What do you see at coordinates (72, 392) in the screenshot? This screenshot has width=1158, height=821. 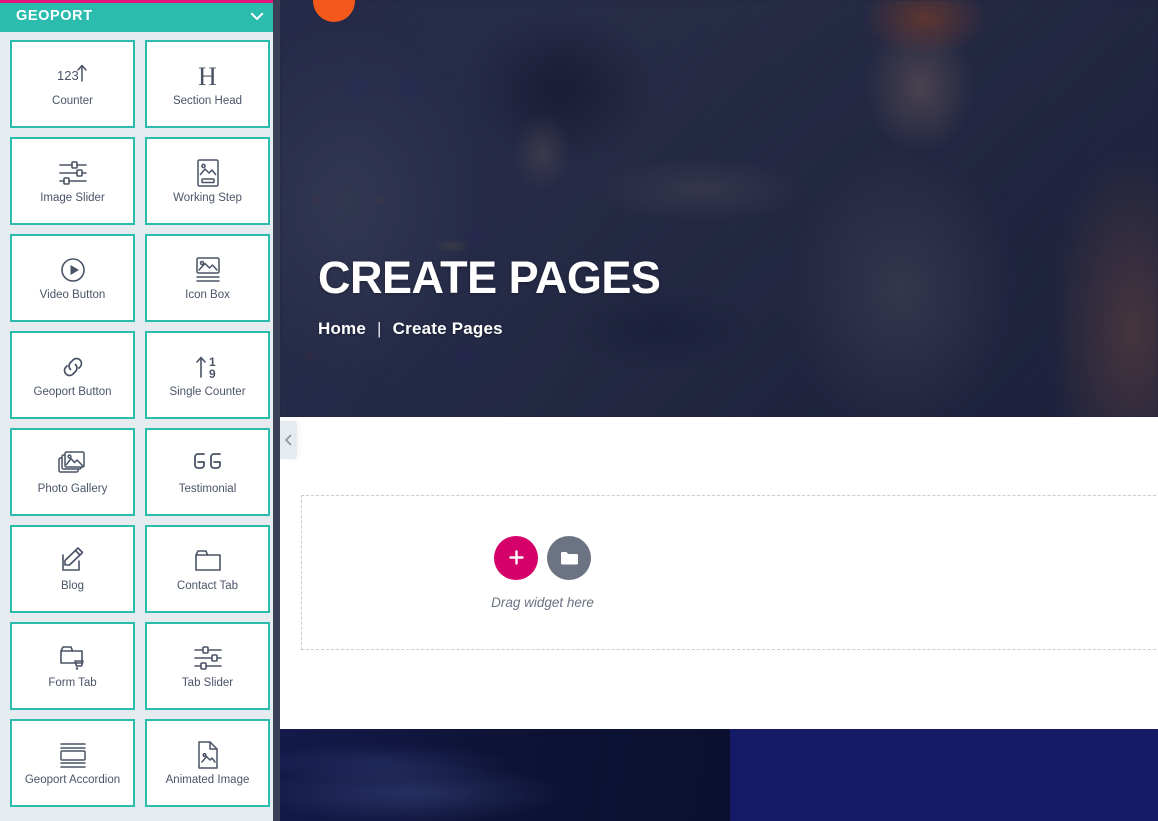 I see `widget-label: Geoport Button` at bounding box center [72, 392].